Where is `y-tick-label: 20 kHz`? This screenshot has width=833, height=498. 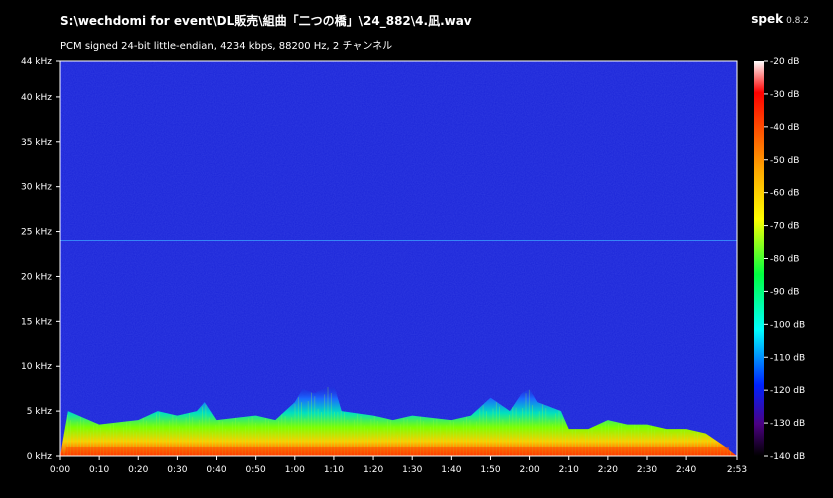 y-tick-label: 20 kHz is located at coordinates (36, 277).